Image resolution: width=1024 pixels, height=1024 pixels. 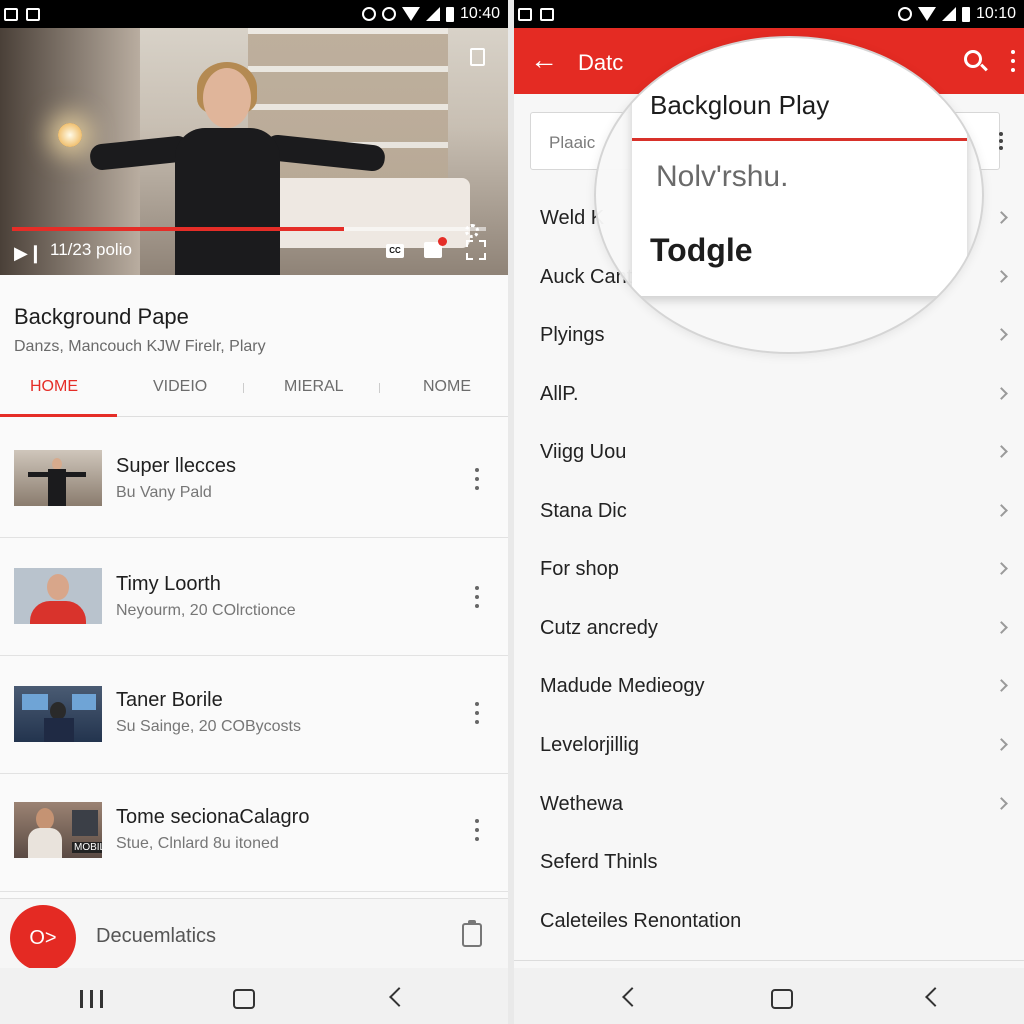 I want to click on notification-icon, so click(x=11, y=14).